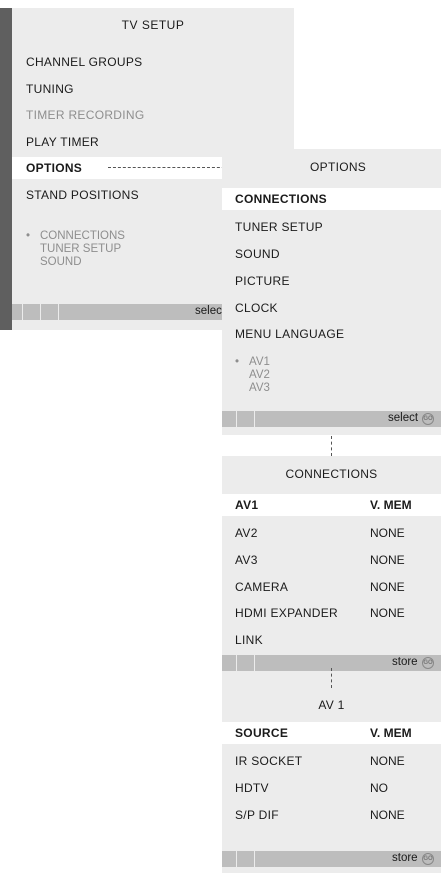 Image resolution: width=441 pixels, height=873 pixels. Describe the element at coordinates (252, 788) in the screenshot. I see `row-hdtv-label: HDTV` at that location.